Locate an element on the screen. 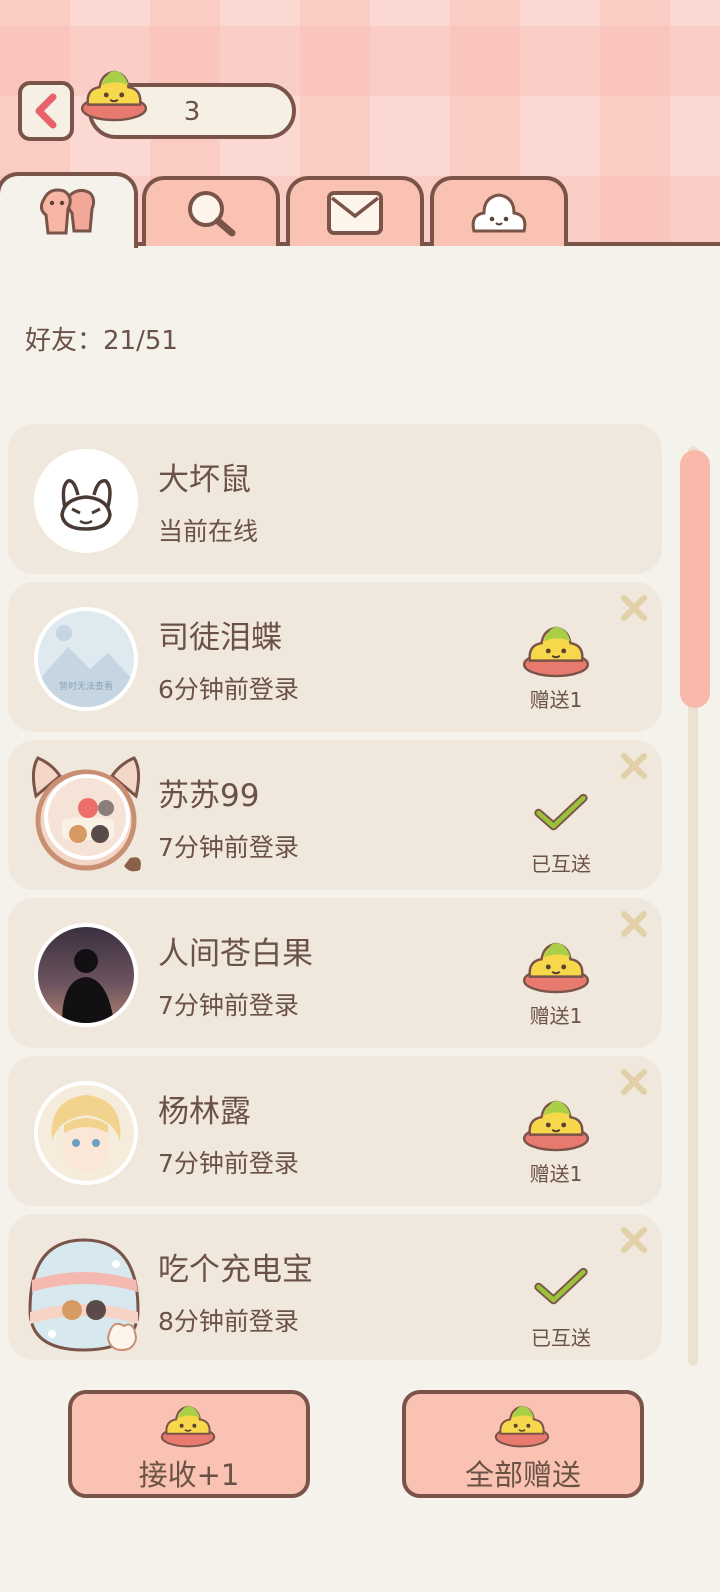 This screenshot has height=1592, width=720. tab-messages is located at coordinates (355, 211).